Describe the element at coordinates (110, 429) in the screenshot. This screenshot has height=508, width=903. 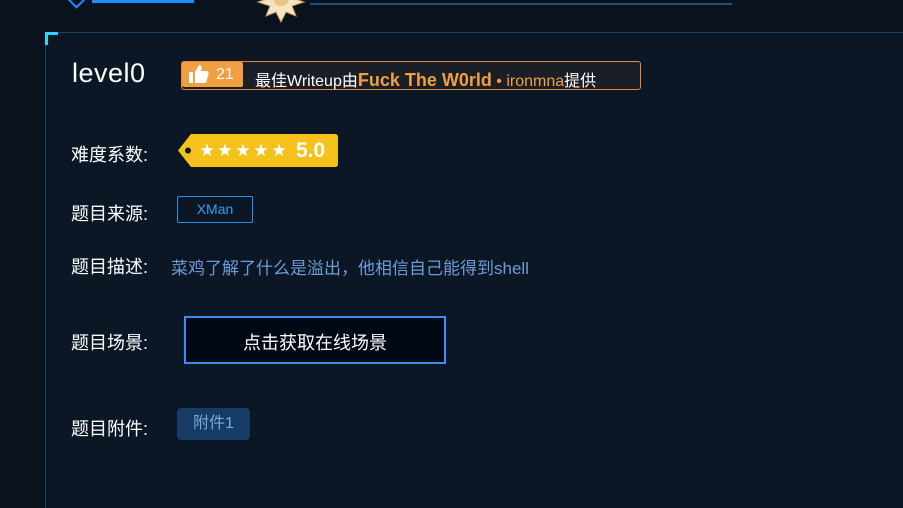
I see `attachment-label: 题目附件:` at that location.